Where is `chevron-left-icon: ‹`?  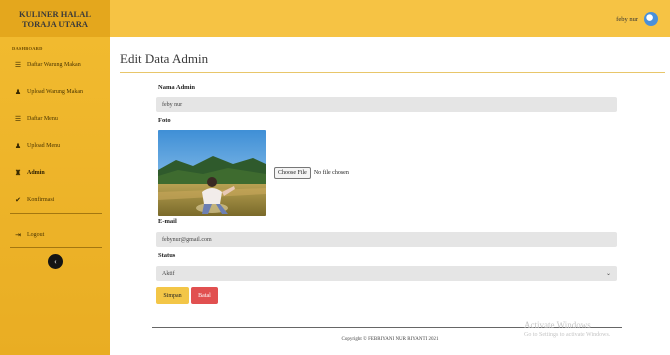 chevron-left-icon: ‹ is located at coordinates (55, 261).